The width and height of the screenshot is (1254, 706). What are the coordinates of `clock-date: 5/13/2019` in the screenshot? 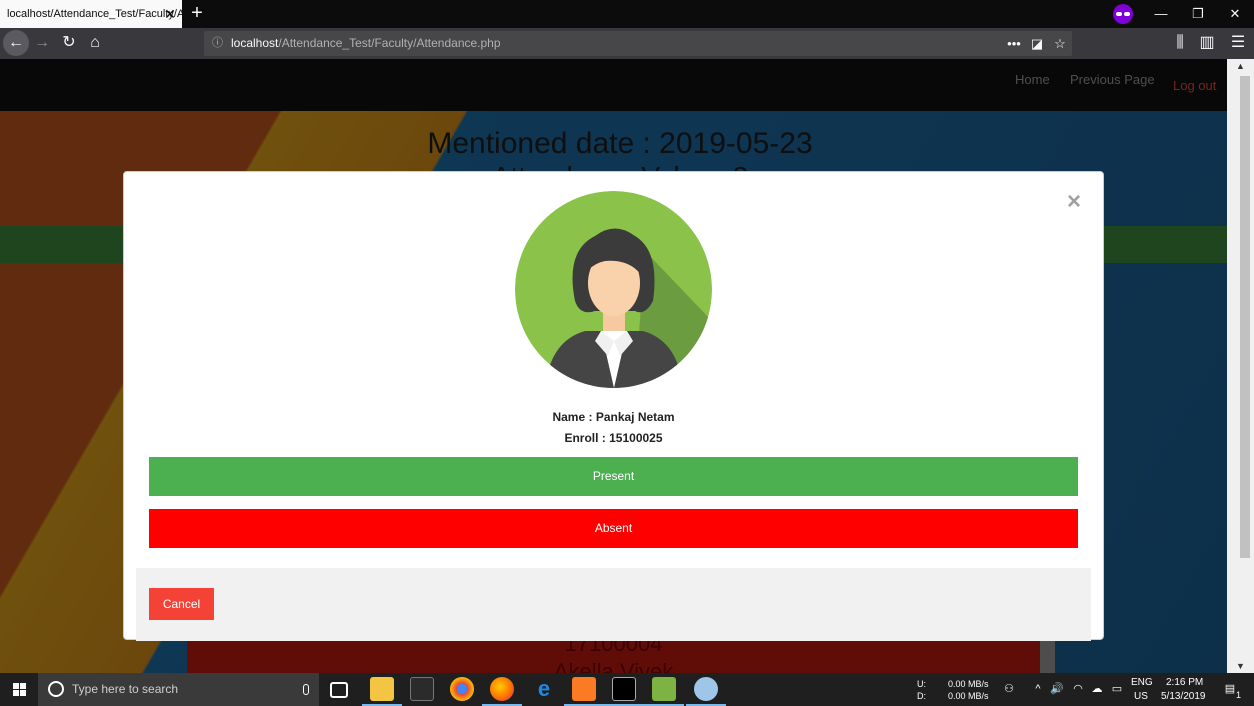 It's located at (1183, 696).